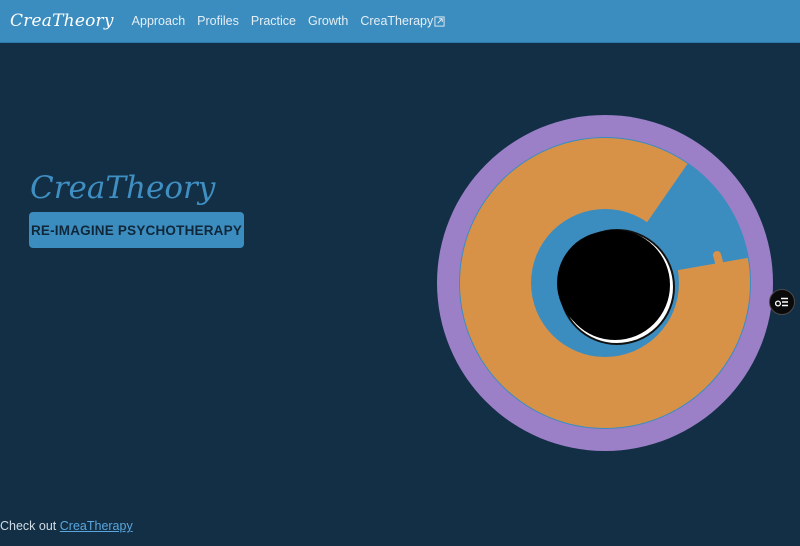 The image size is (800, 546). What do you see at coordinates (28, 526) in the screenshot?
I see `footer-prefix: Check out` at bounding box center [28, 526].